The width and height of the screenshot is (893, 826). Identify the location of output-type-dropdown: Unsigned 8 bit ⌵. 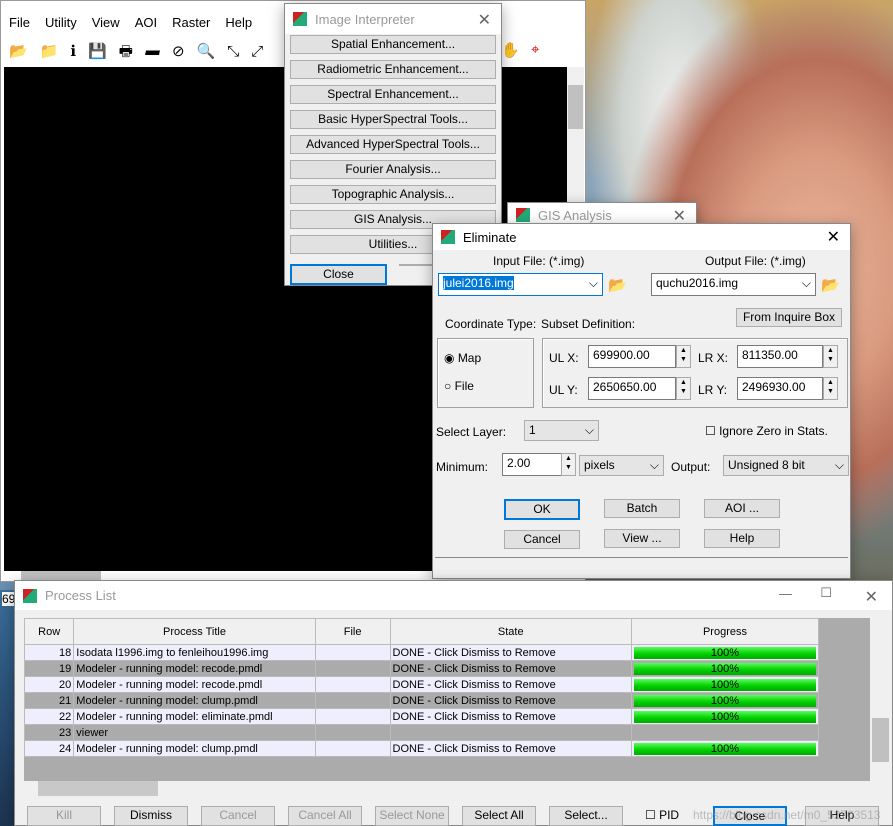
(786, 465).